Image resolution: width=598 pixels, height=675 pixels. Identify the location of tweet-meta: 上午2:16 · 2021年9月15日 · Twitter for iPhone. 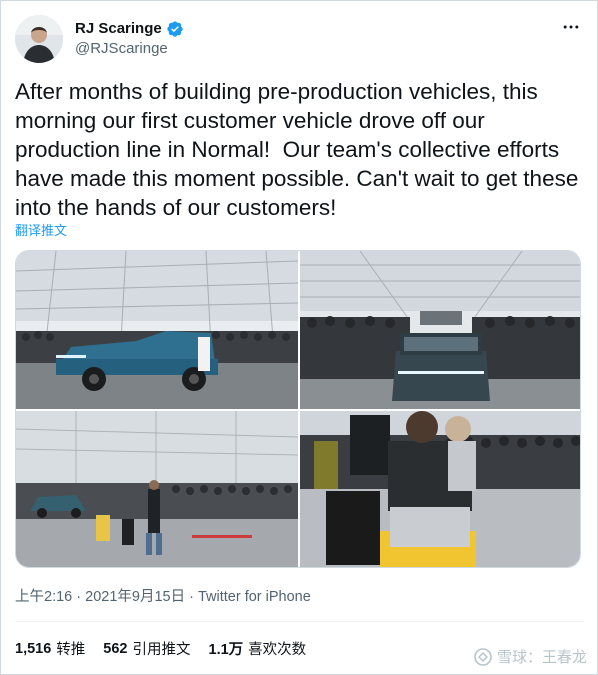
(163, 595).